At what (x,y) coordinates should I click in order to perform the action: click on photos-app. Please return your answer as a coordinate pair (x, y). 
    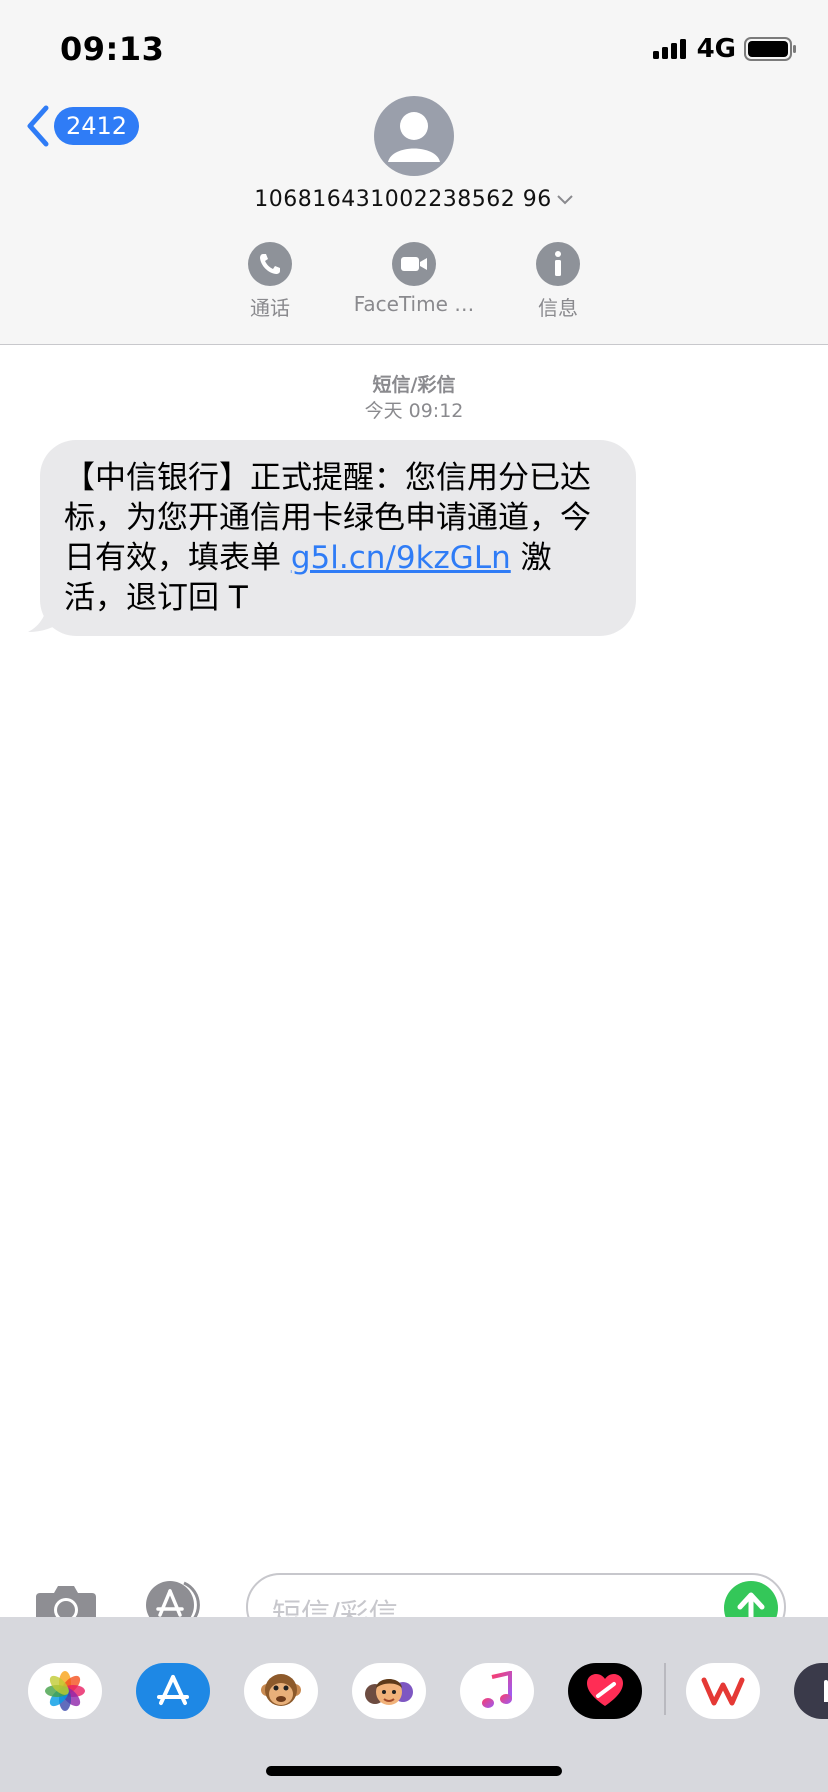
    Looking at the image, I should click on (65, 1691).